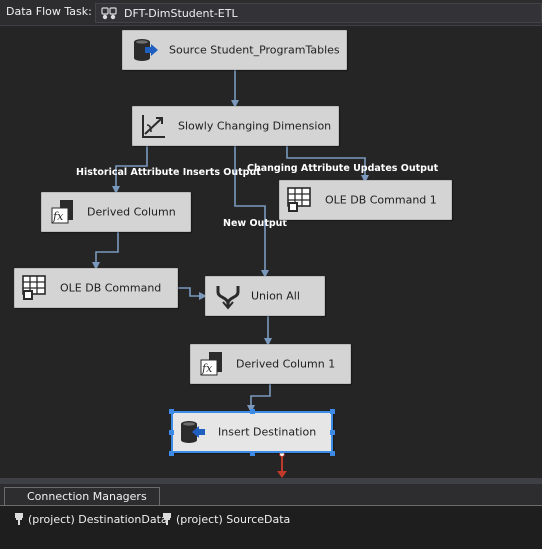 The width and height of the screenshot is (542, 549). I want to click on union-all-icon, so click(228, 298).